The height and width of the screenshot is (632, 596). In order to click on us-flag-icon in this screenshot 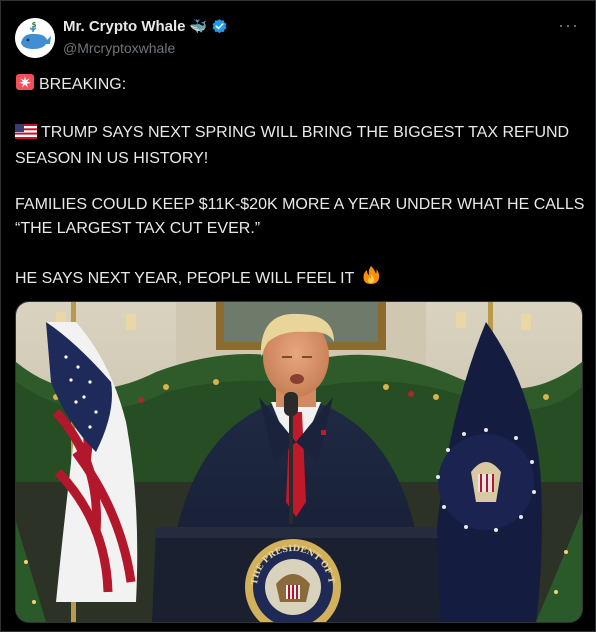, I will do `click(26, 135)`.